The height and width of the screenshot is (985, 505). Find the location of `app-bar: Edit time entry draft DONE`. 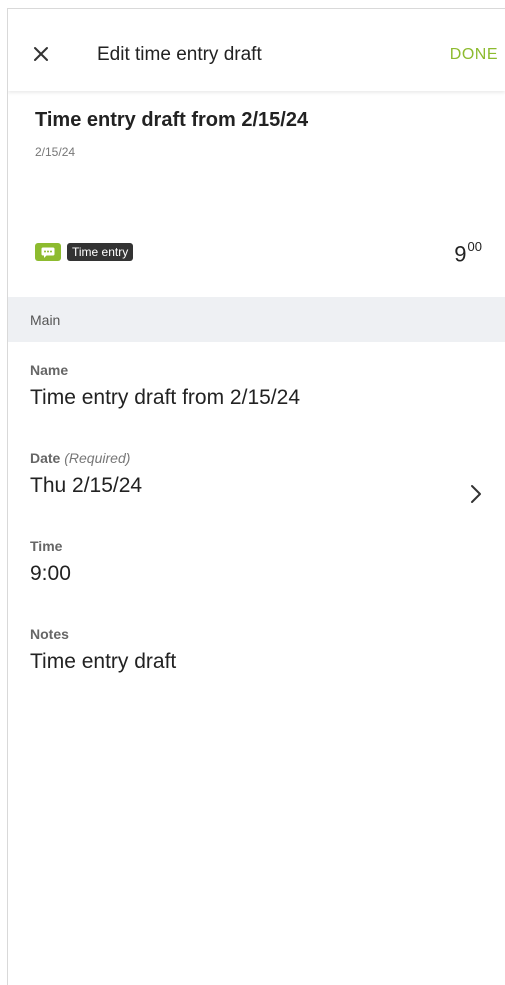

app-bar: Edit time entry draft DONE is located at coordinates (256, 50).